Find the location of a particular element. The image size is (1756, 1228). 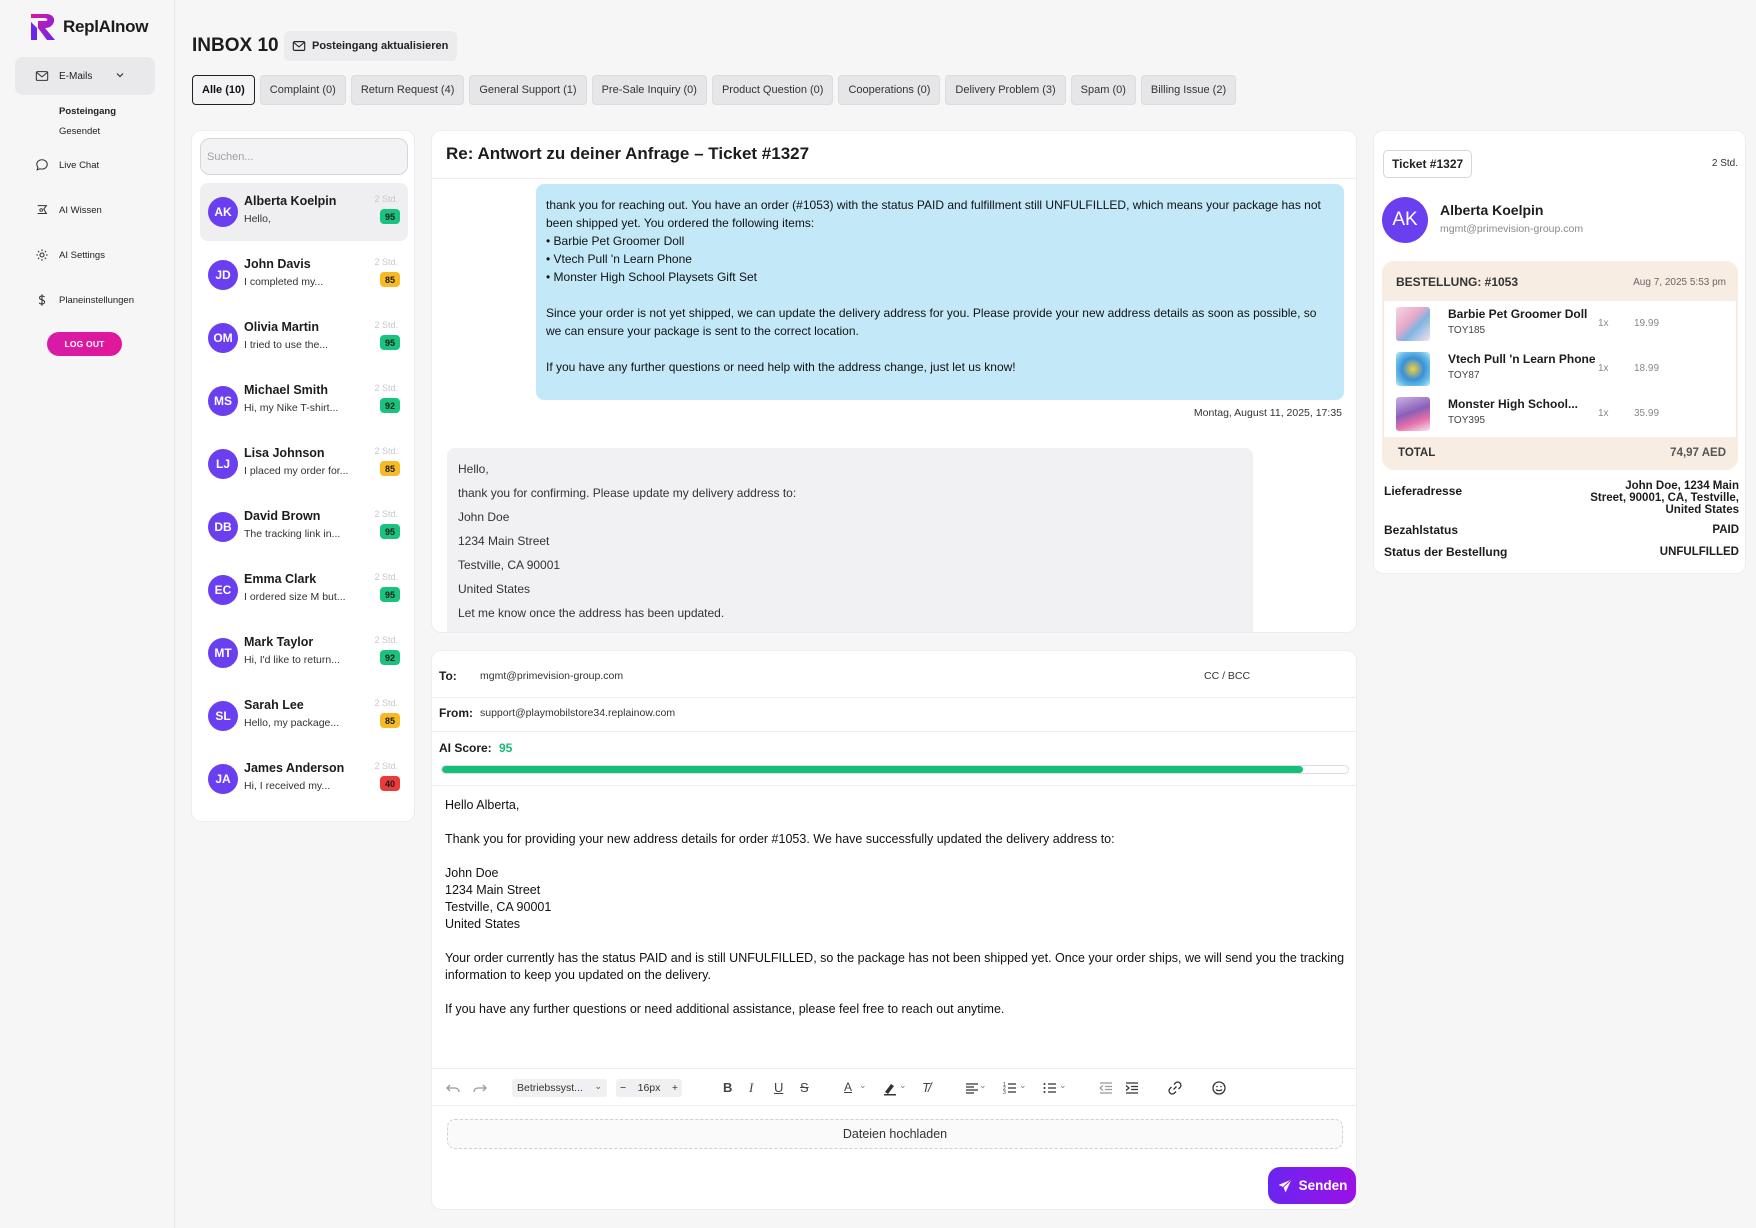

conversation-name: James Anderson is located at coordinates (294, 768).